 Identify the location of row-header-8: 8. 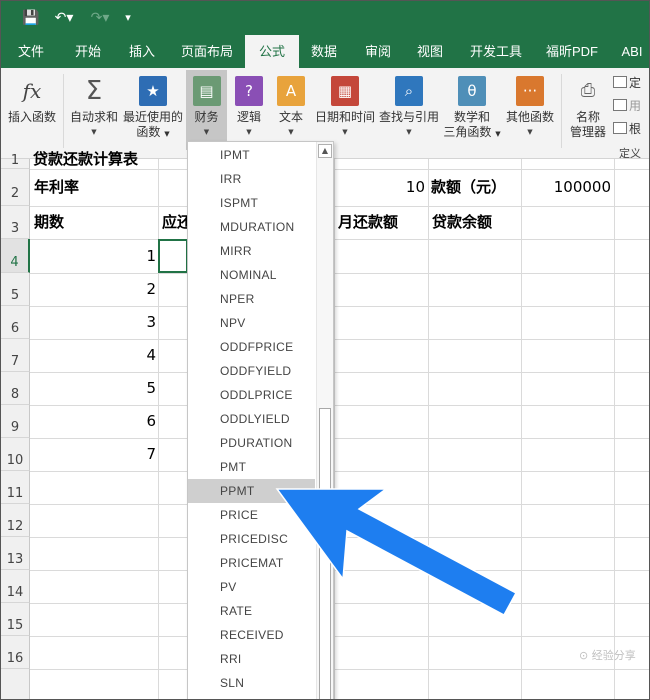
(15, 388).